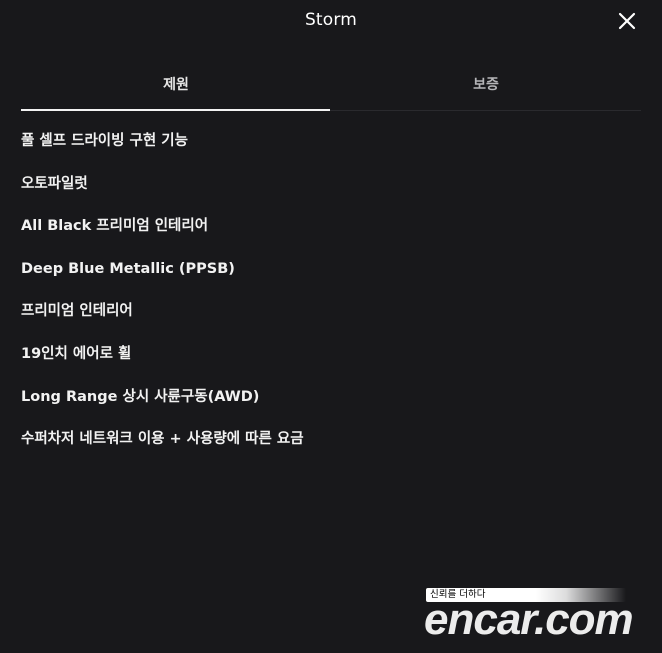 The height and width of the screenshot is (653, 662). Describe the element at coordinates (77, 311) in the screenshot. I see `list-item: 프리미엄 인테리어` at that location.